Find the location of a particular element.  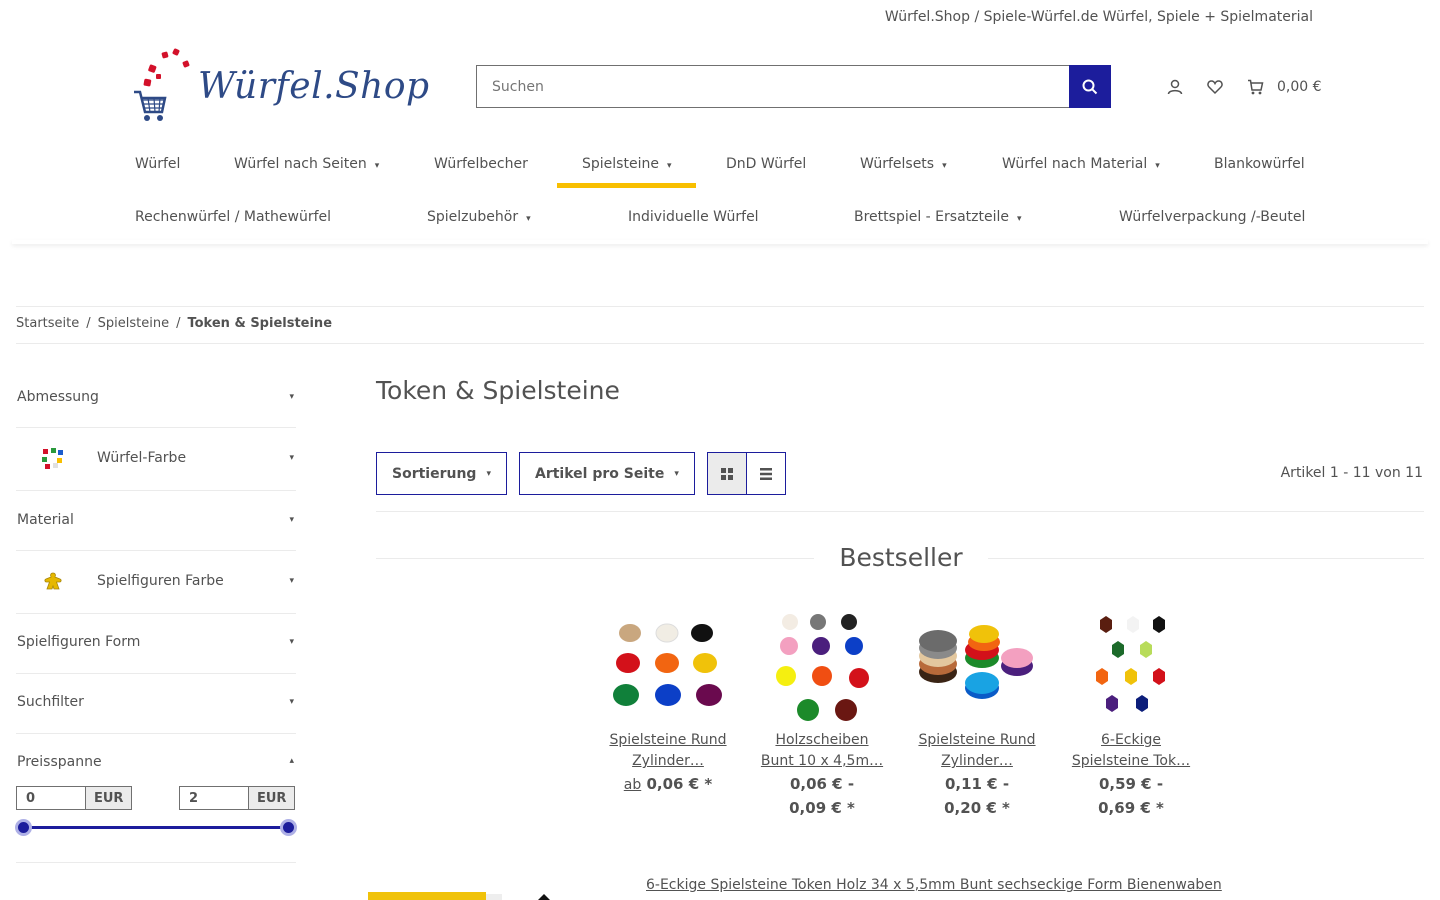

product-price: 0,59 € -0,69 € * is located at coordinates (1131, 796).